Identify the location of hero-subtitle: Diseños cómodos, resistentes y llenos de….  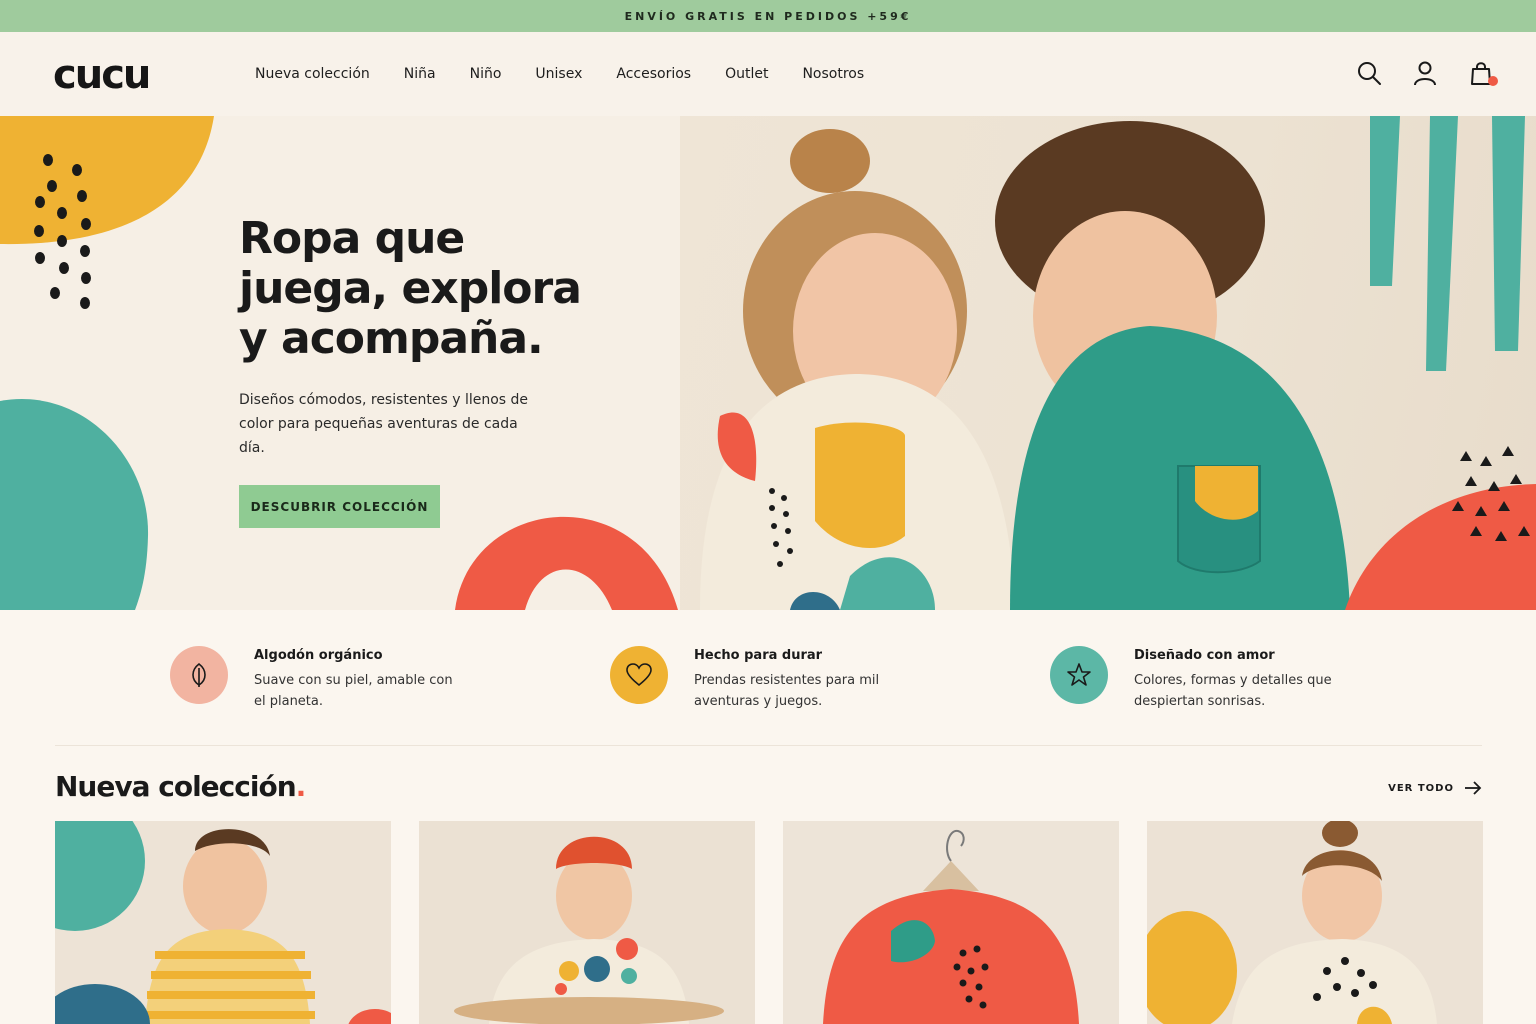
(384, 424).